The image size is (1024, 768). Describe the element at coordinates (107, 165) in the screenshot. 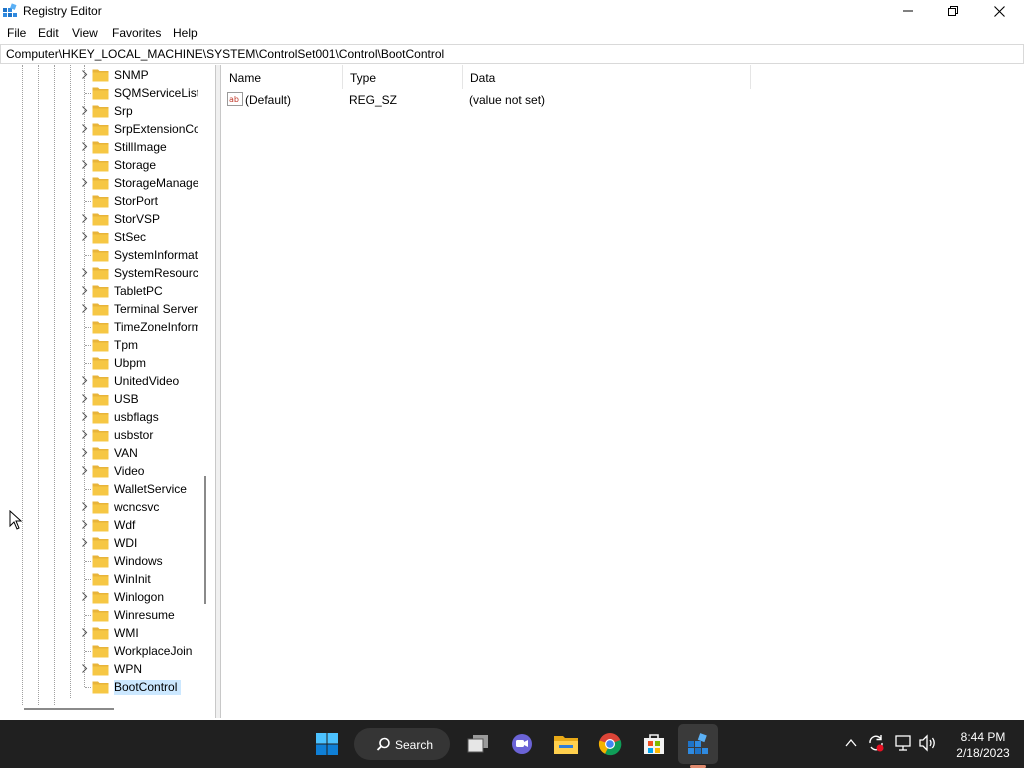

I see `tree-item: Storage` at that location.